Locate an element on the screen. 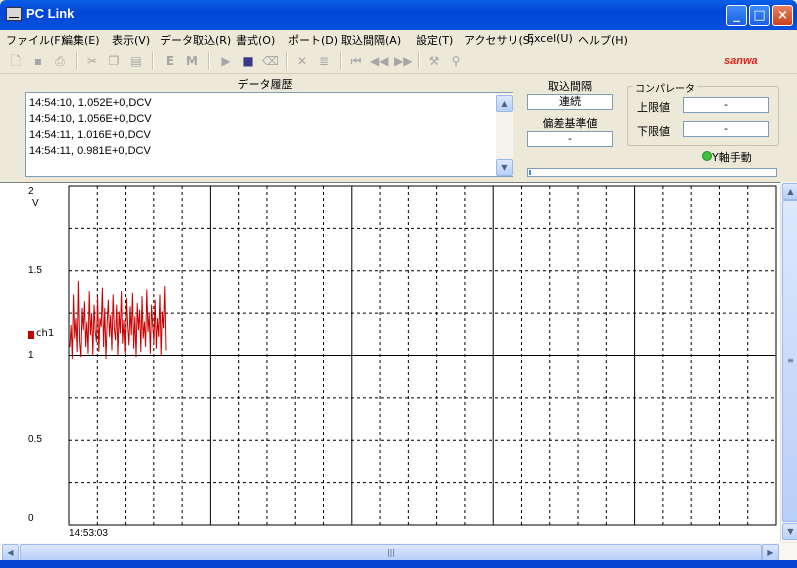 The height and width of the screenshot is (568, 797). ch1-color-marker is located at coordinates (31, 335).